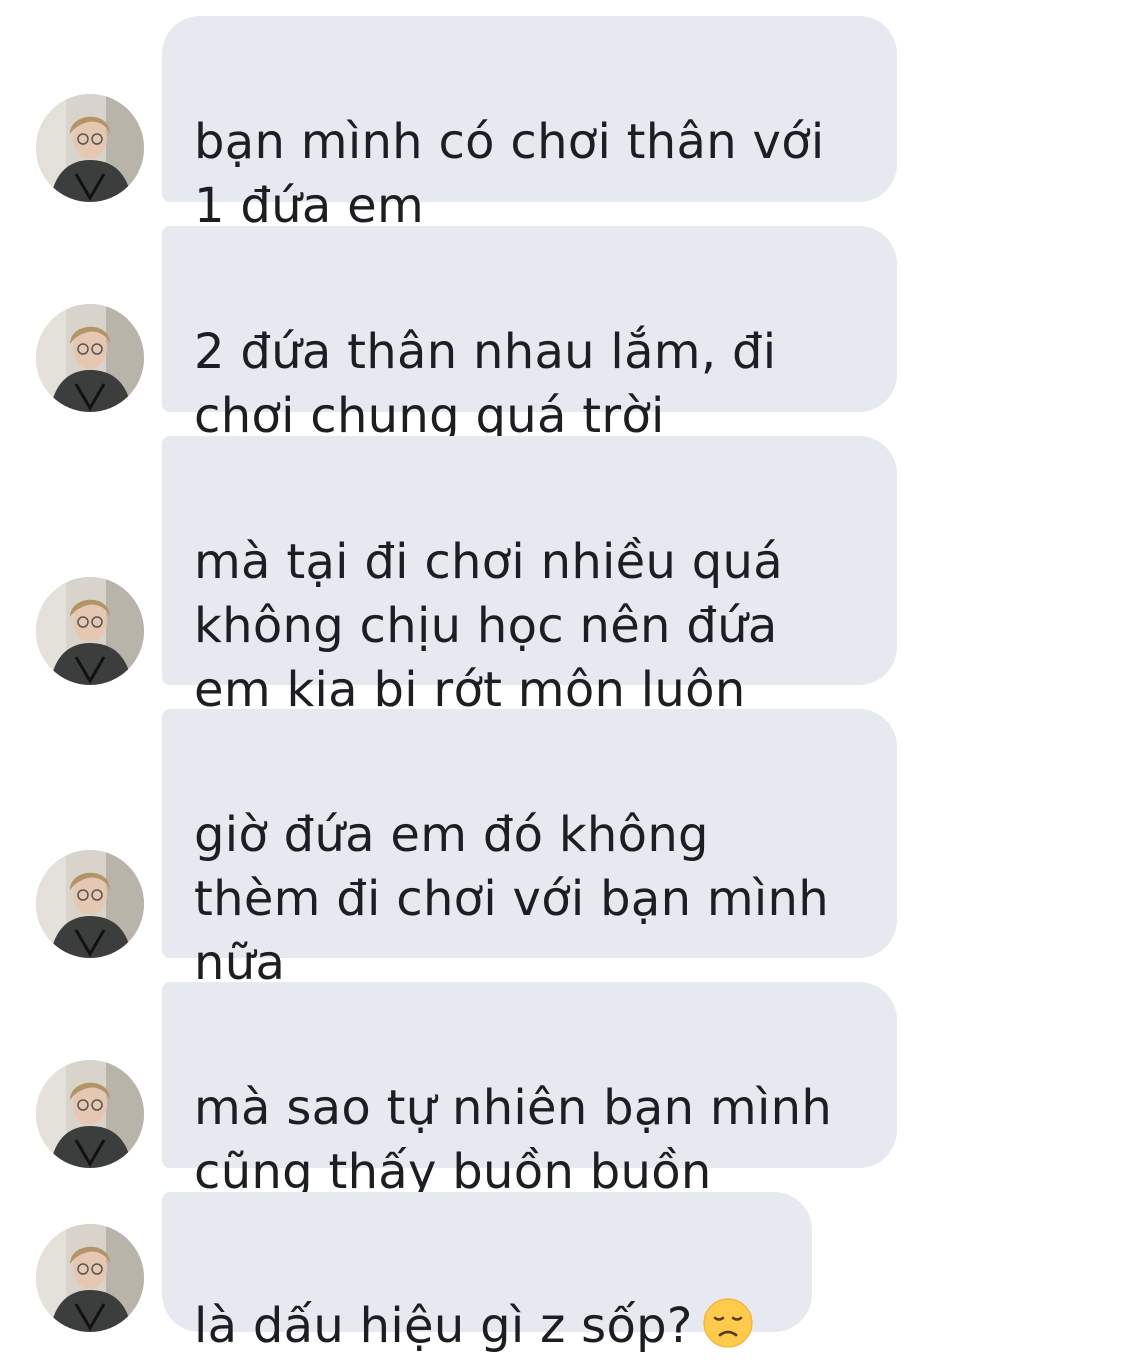 The image size is (1125, 1364). What do you see at coordinates (728, 1323) in the screenshot?
I see `disappointed-face-emoji-icon` at bounding box center [728, 1323].